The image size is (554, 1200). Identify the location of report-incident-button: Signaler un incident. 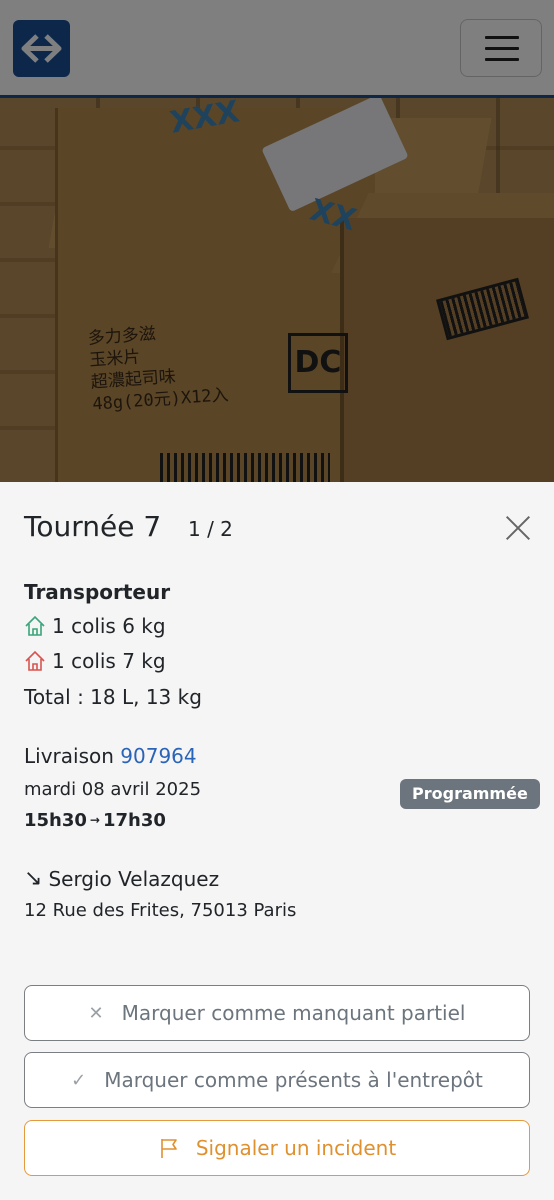
(277, 1148).